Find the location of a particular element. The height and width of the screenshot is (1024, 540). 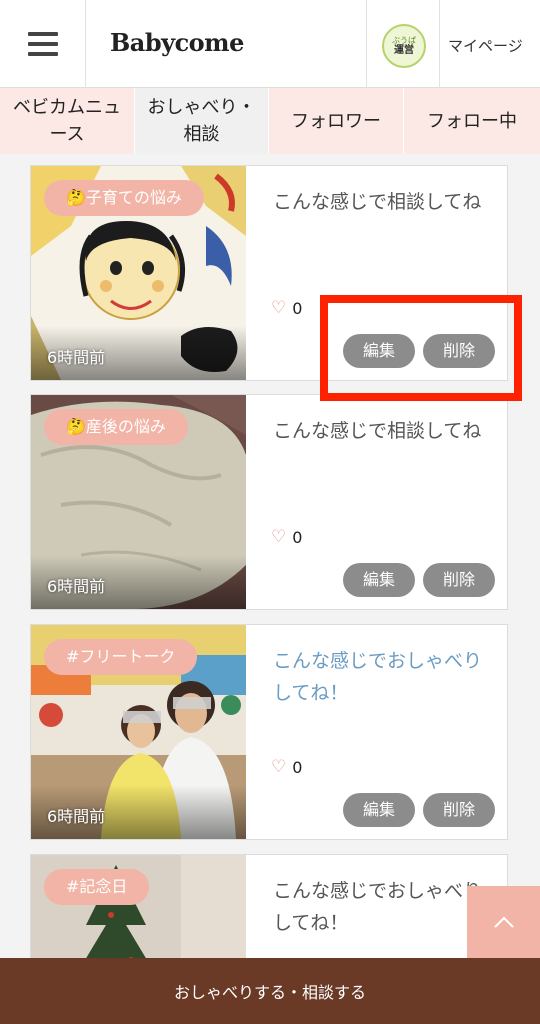

tab-followers: フォロワー is located at coordinates (336, 121).